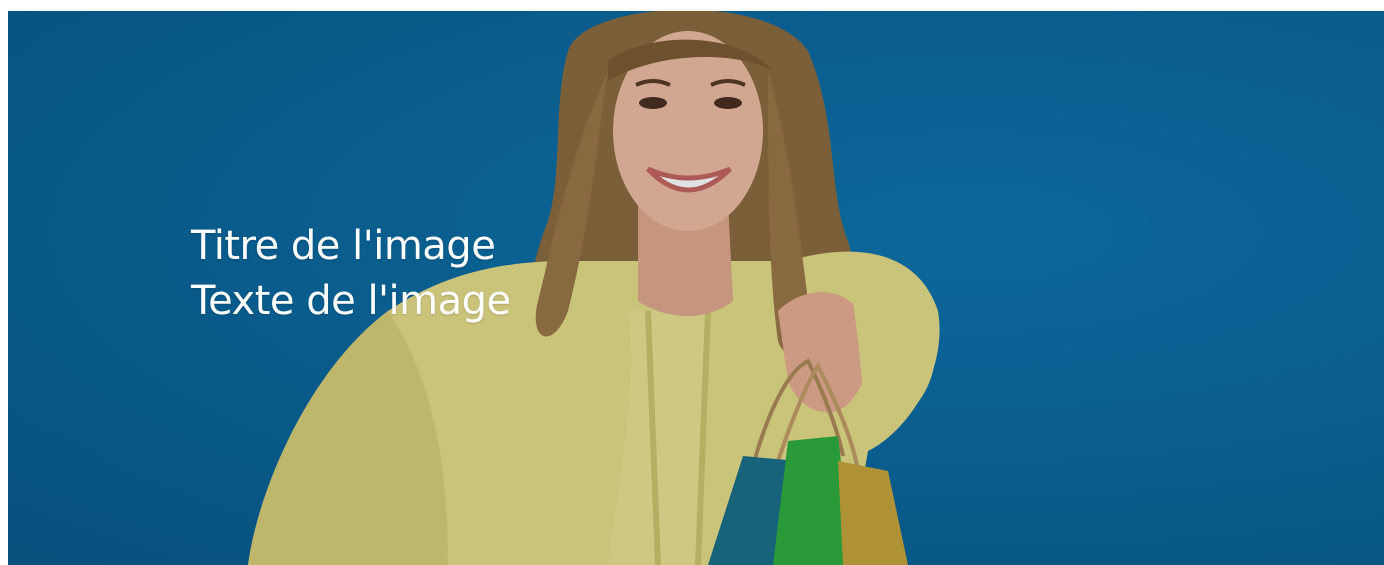 This screenshot has height=565, width=1384. What do you see at coordinates (343, 246) in the screenshot?
I see `slide-title: Titre de l'image` at bounding box center [343, 246].